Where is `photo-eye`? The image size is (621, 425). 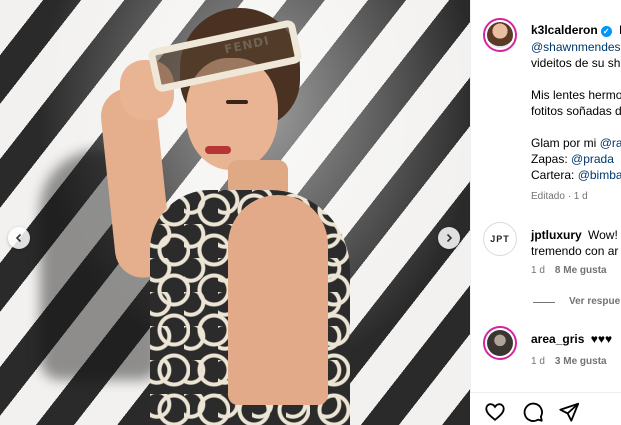 photo-eye is located at coordinates (237, 102).